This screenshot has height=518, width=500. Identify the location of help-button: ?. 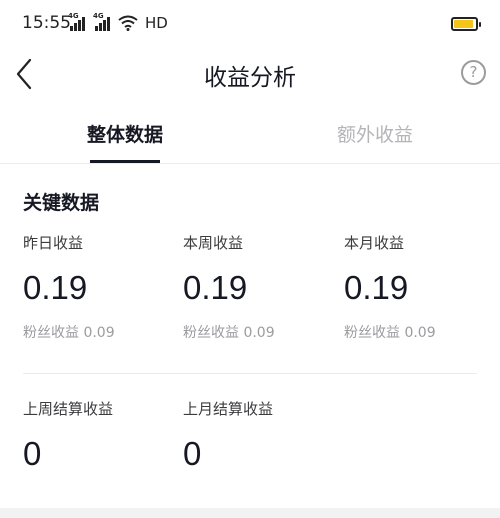
(473, 72).